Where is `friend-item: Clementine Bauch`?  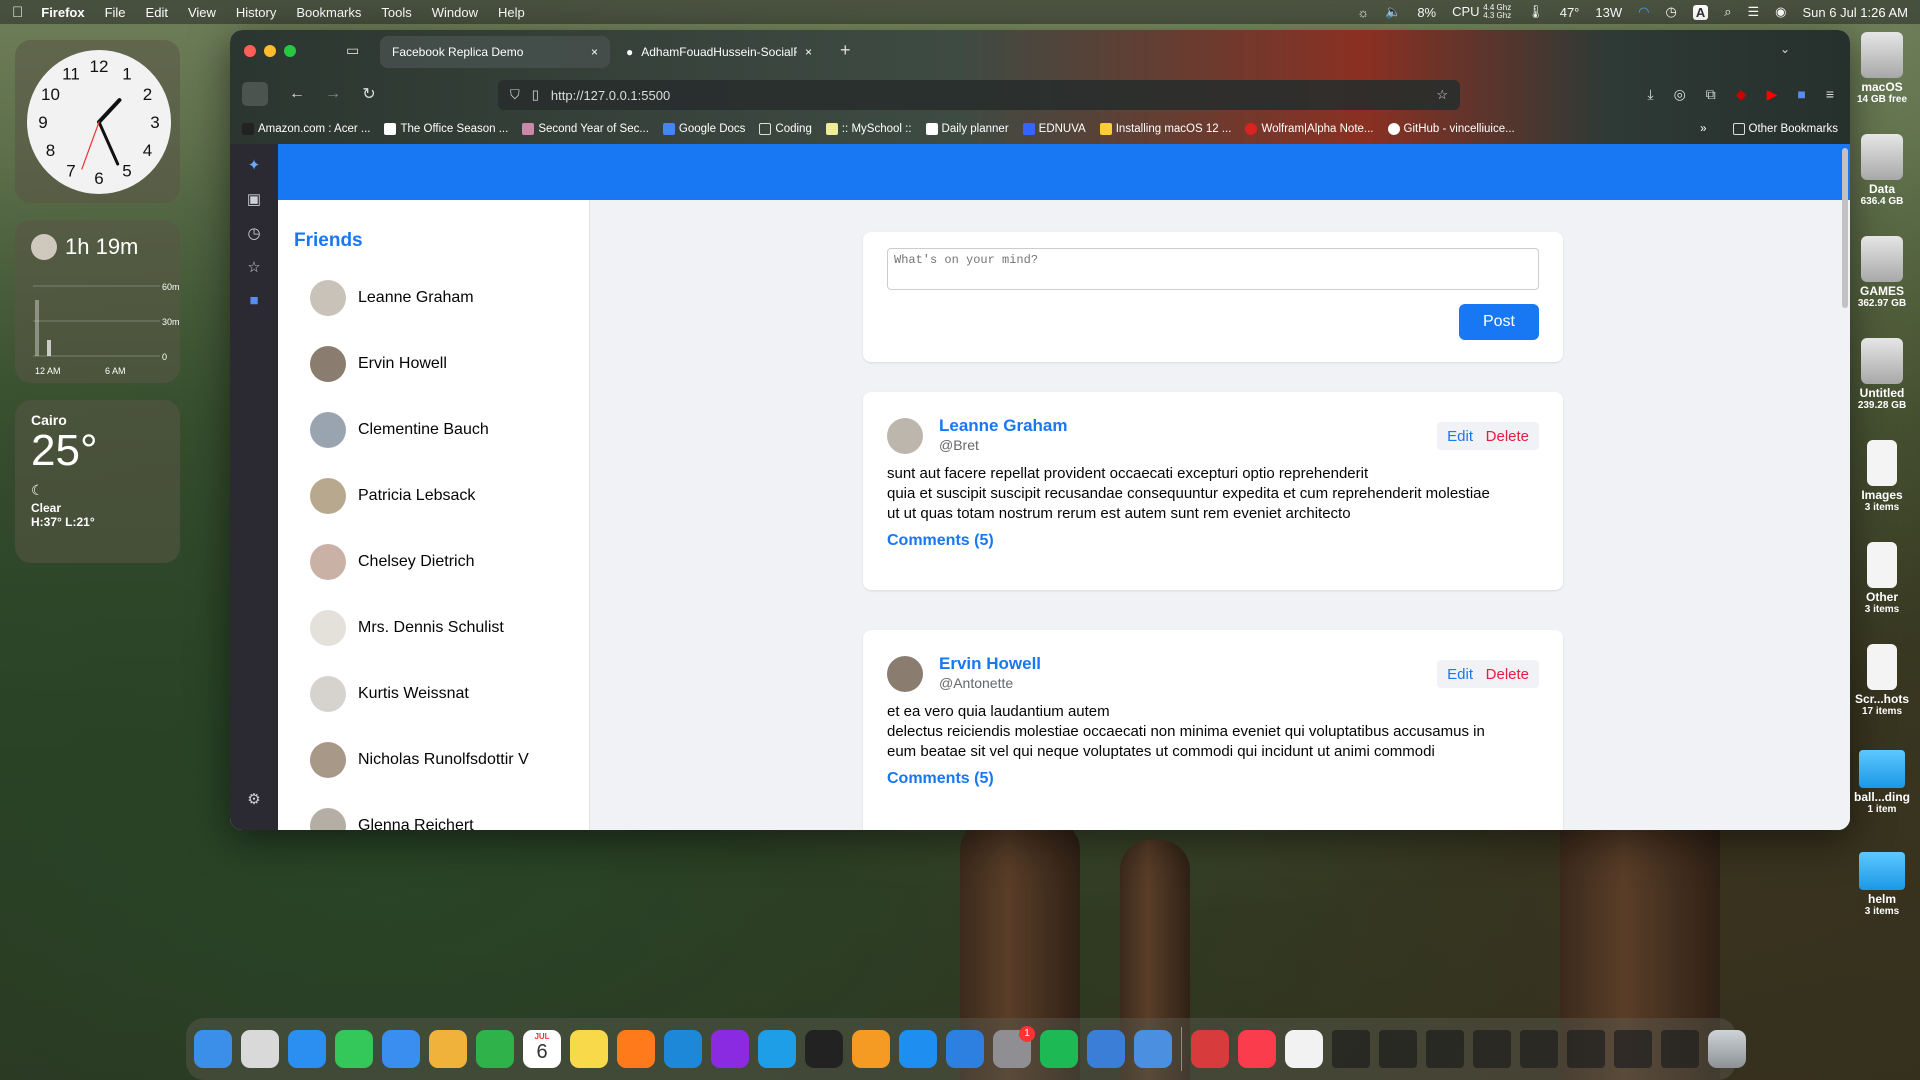
friend-item: Clementine Bauch is located at coordinates (399, 430).